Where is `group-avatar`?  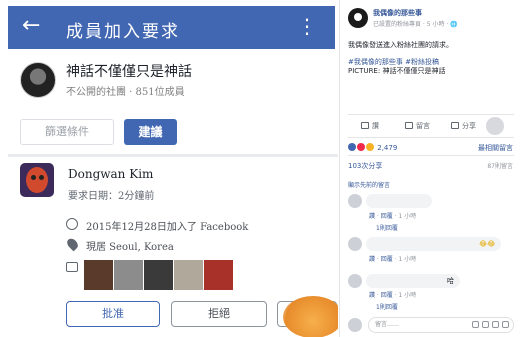 group-avatar is located at coordinates (38, 80).